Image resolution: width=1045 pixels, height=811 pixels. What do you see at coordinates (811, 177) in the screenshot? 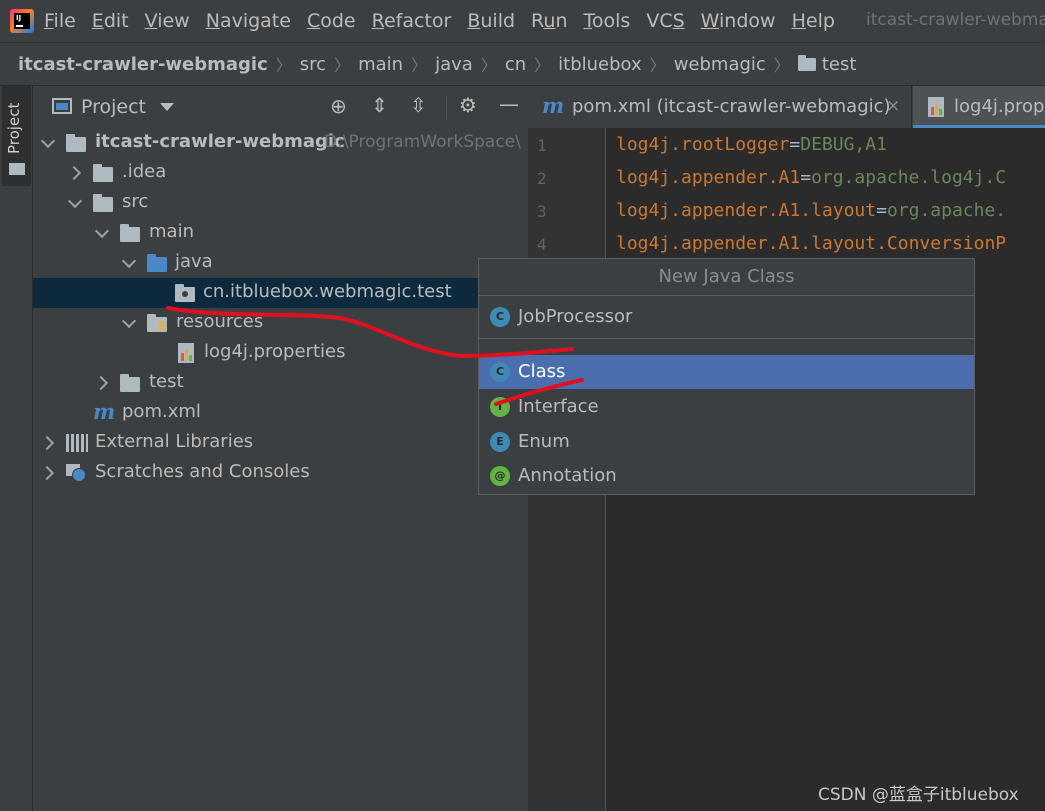
I see `code-line: log4j.appender.A1=org.apache.log4j.C` at bounding box center [811, 177].